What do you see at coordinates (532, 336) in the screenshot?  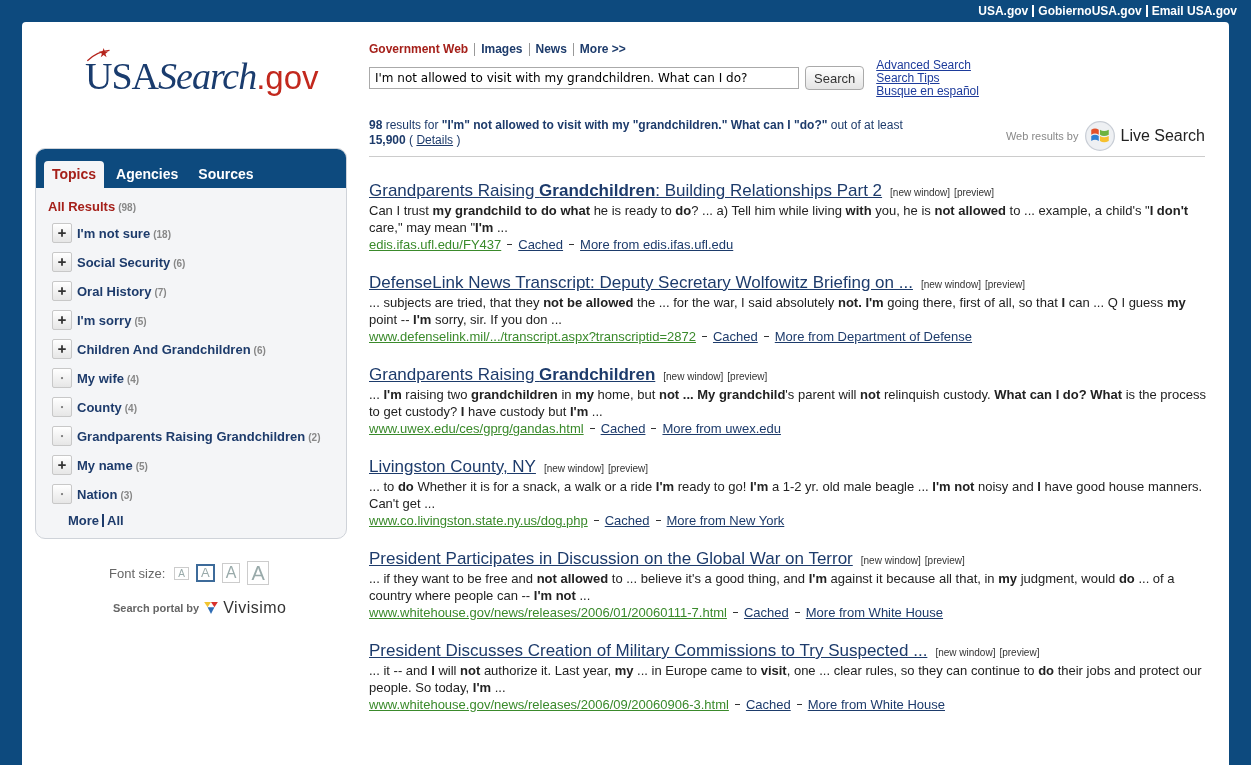 I see `result-url: www.defenselink.mil/.../transcript.aspx?transcriptid=2872` at bounding box center [532, 336].